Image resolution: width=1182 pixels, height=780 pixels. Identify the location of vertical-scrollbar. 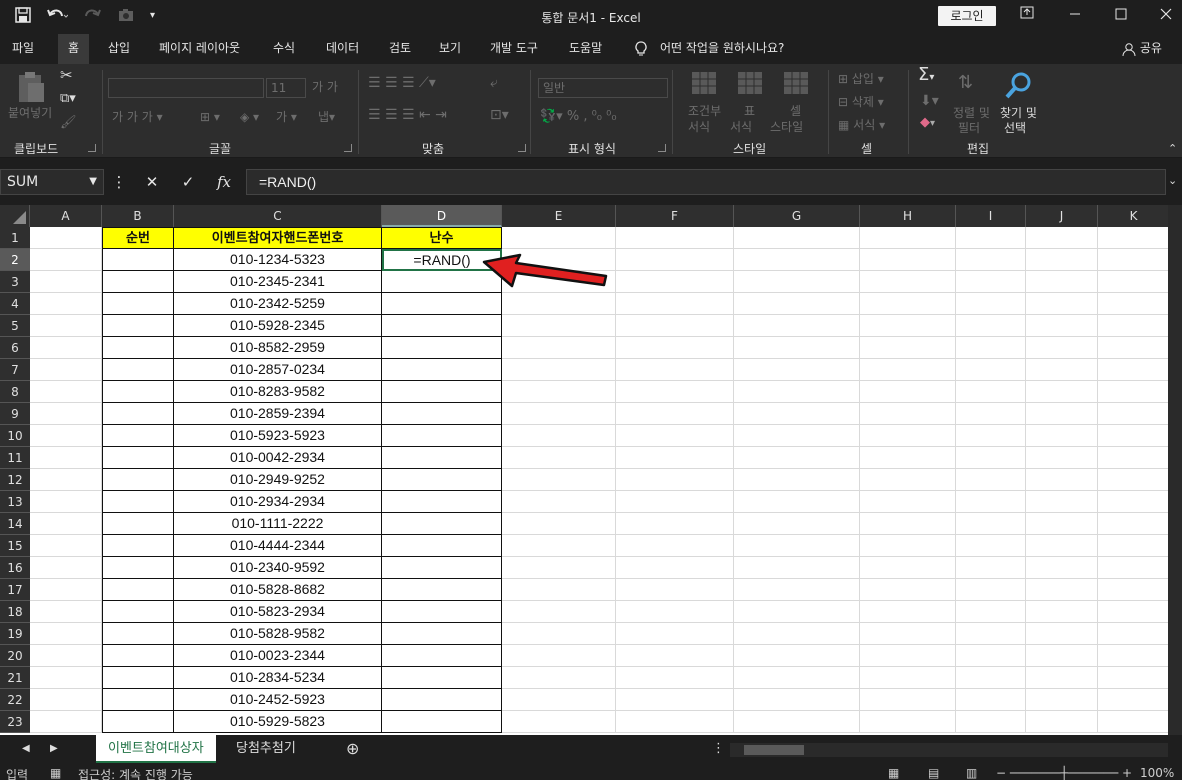
(1175, 470).